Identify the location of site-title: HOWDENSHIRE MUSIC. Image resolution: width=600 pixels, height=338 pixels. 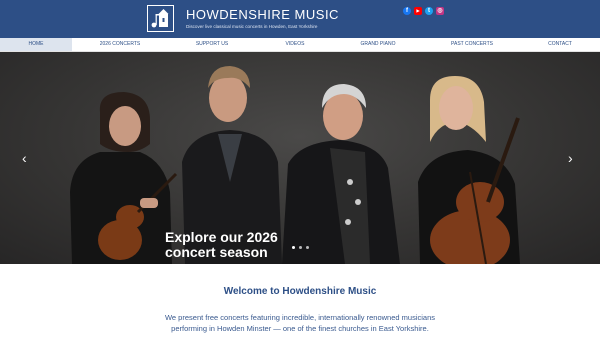
(262, 14).